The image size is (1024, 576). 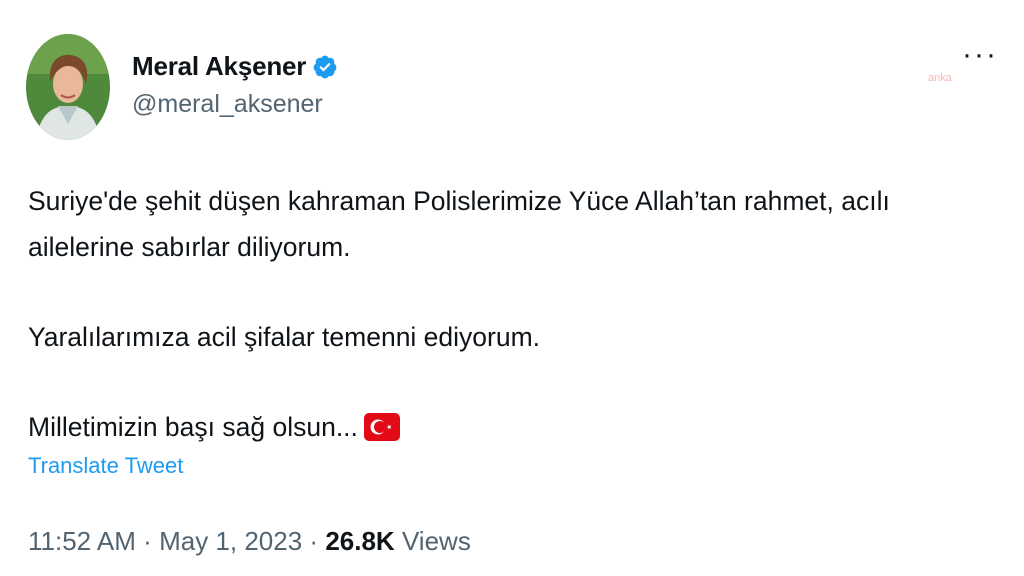 I want to click on display-name-row: Meral Akşener, so click(x=235, y=66).